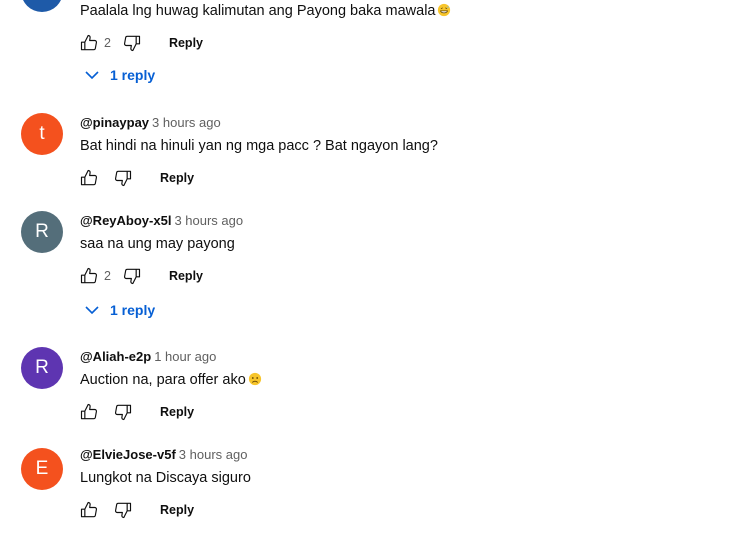  What do you see at coordinates (150, 122) in the screenshot?
I see `comment-header: @pinaypay 3 hours ago` at bounding box center [150, 122].